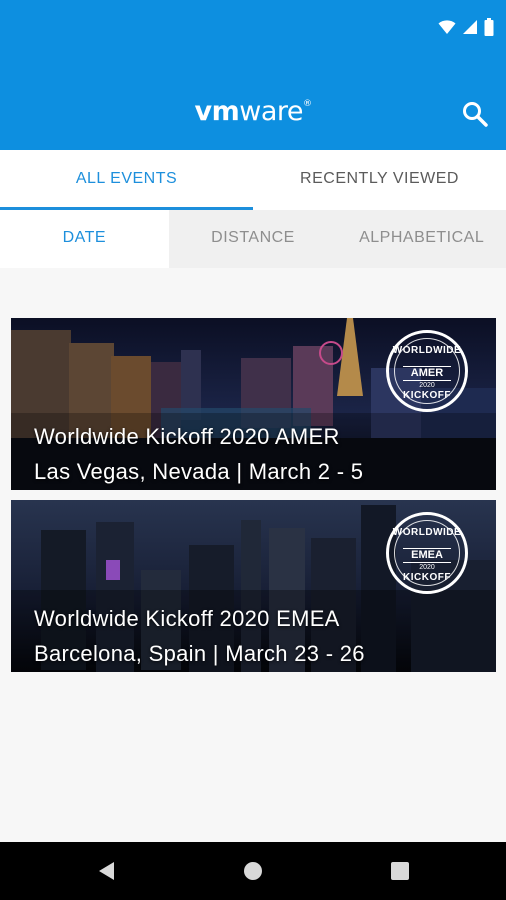 This screenshot has height=900, width=506. I want to click on status-bar, so click(253, 28).